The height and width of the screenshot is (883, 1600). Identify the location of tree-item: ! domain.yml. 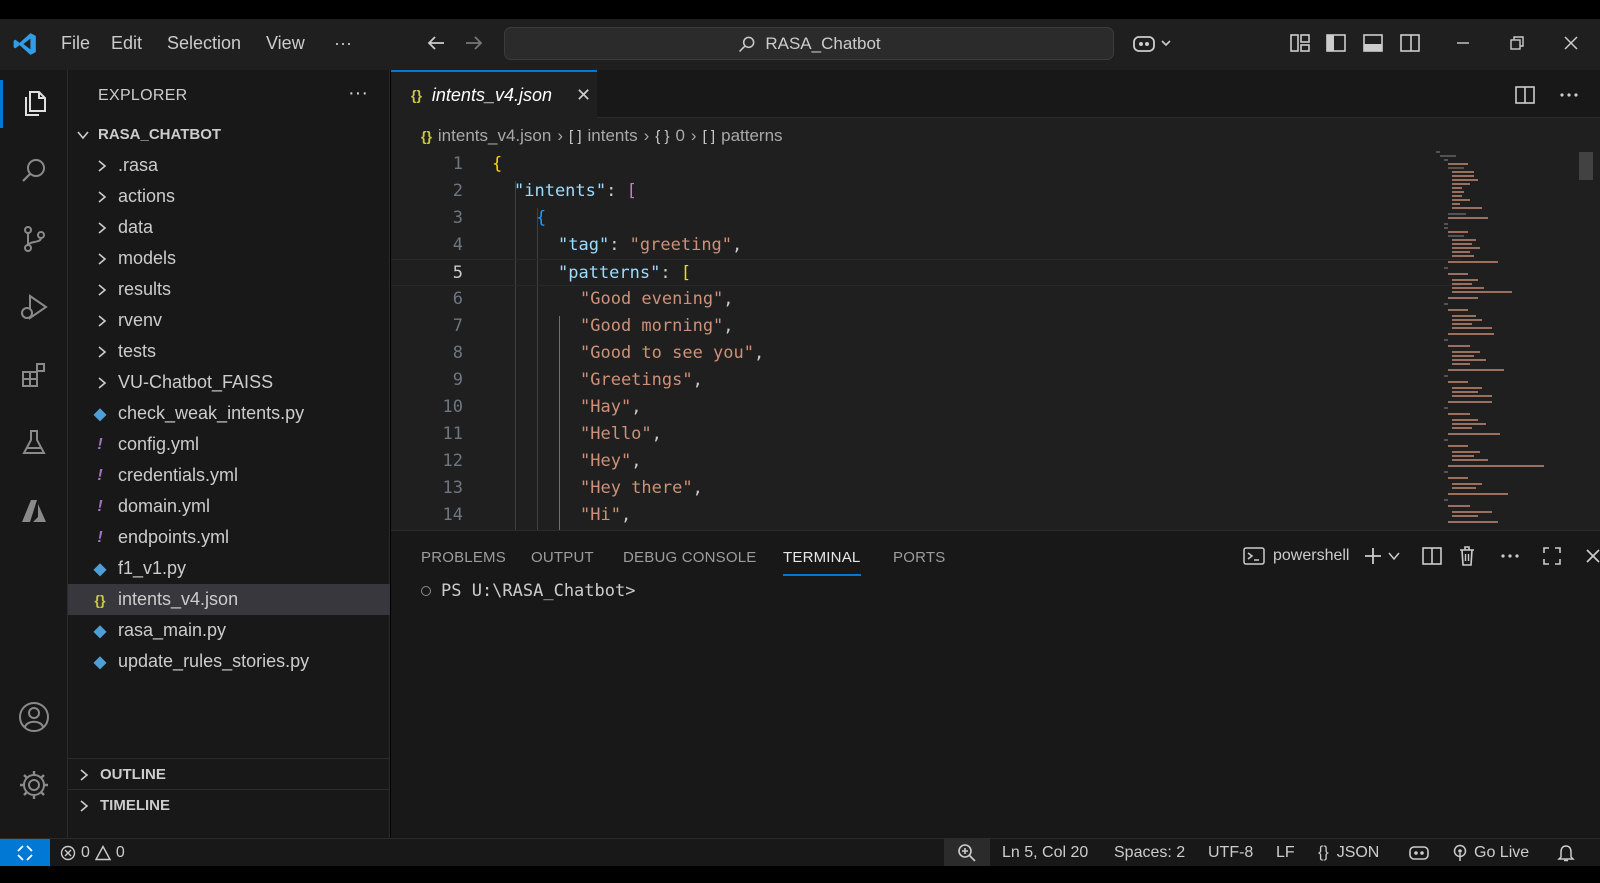
(229, 506).